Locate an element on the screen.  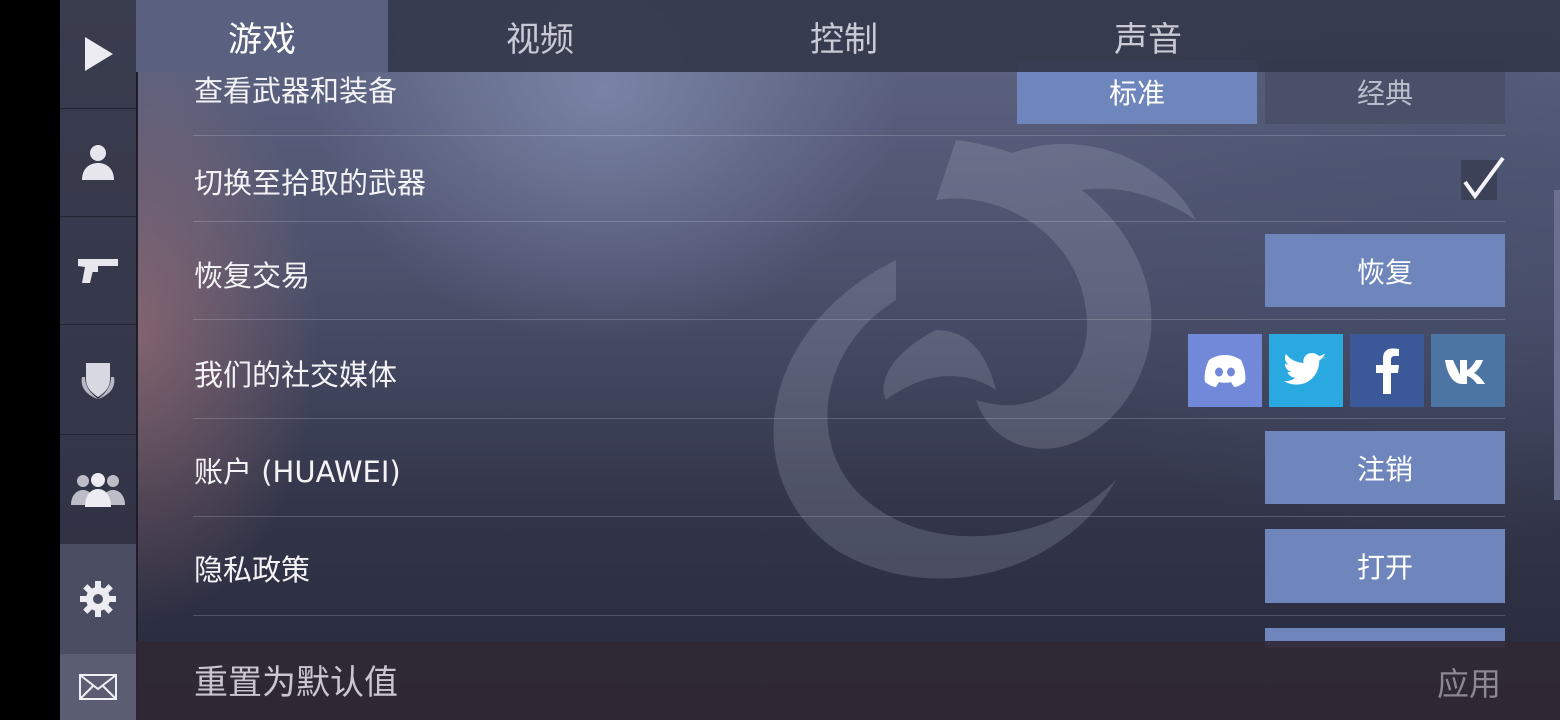
facebook-button is located at coordinates (1387, 370).